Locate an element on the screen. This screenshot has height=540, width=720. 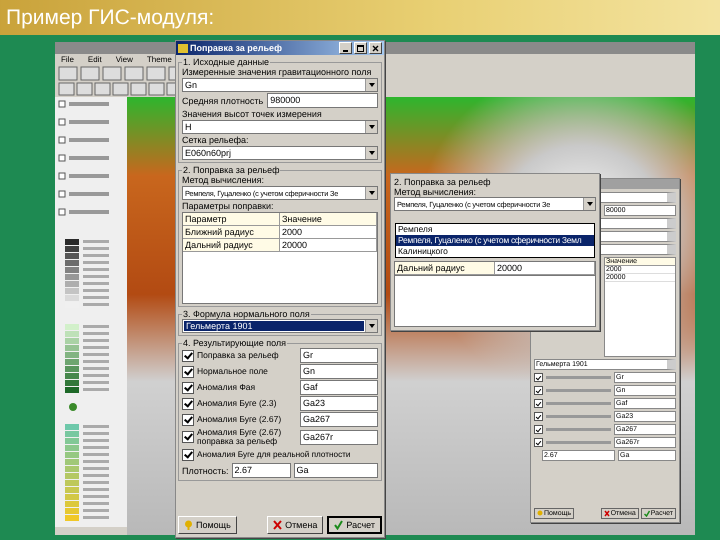
input-field: Ga23 is located at coordinates (339, 403).